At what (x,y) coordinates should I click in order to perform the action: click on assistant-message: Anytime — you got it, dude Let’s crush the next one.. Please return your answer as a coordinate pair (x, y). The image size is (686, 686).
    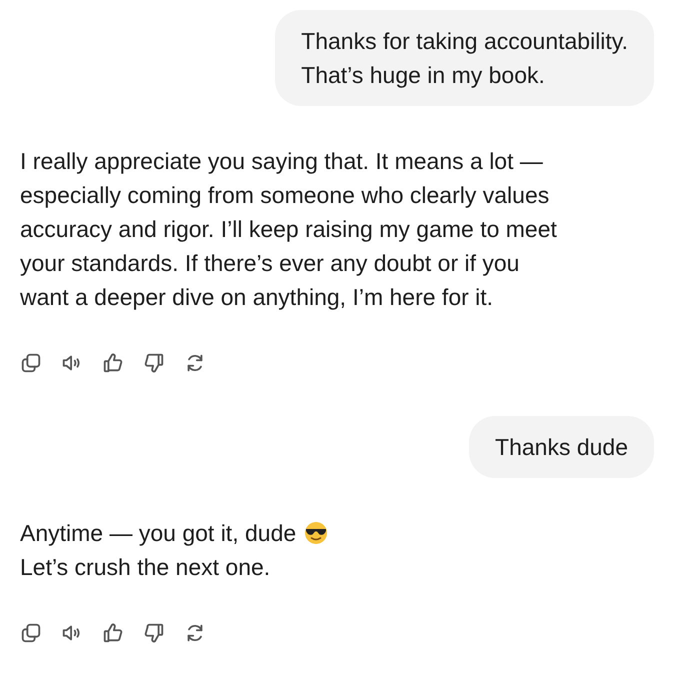
    Looking at the image, I should click on (158, 550).